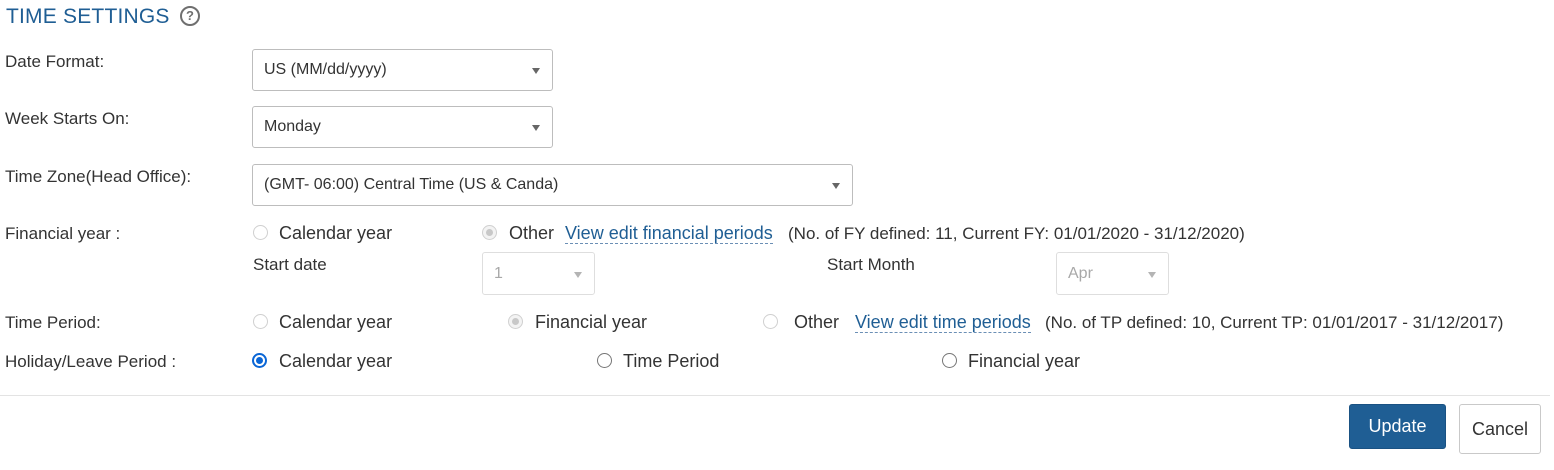 This screenshot has width=1554, height=470. Describe the element at coordinates (260, 232) in the screenshot. I see `fy-calendar-year-radio` at that location.